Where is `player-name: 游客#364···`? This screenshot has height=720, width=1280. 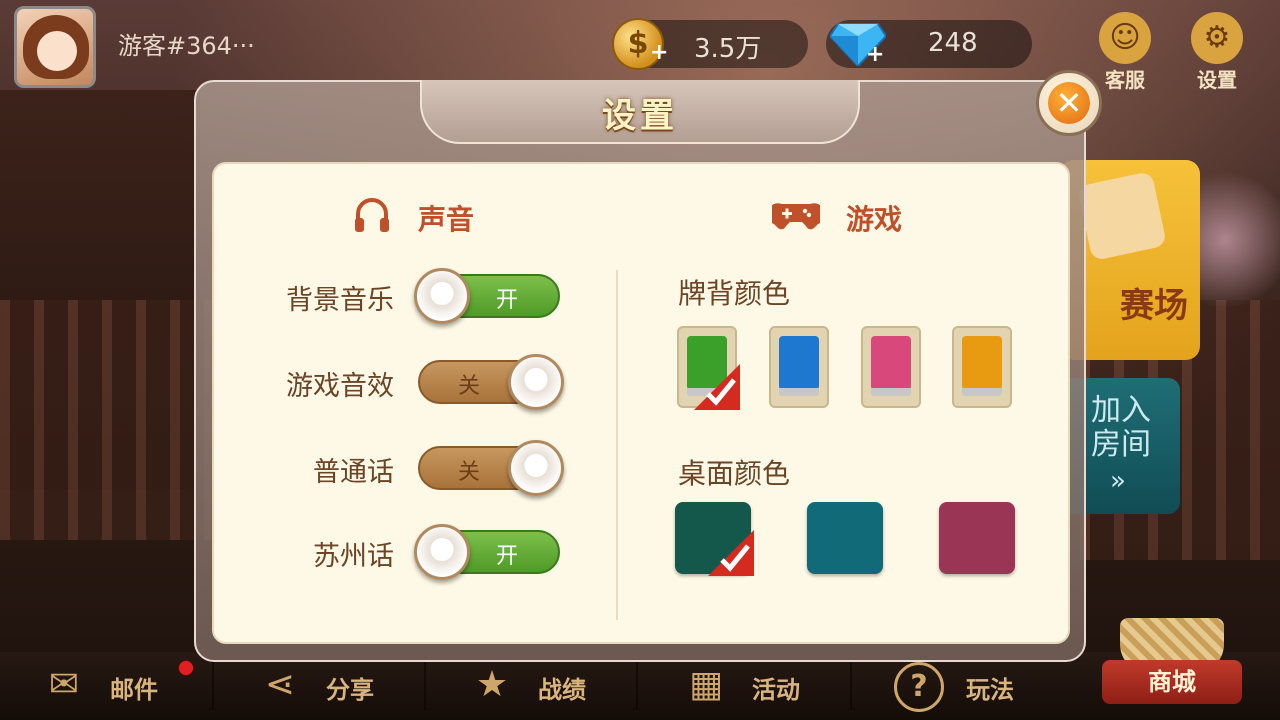 player-name: 游客#364··· is located at coordinates (186, 46).